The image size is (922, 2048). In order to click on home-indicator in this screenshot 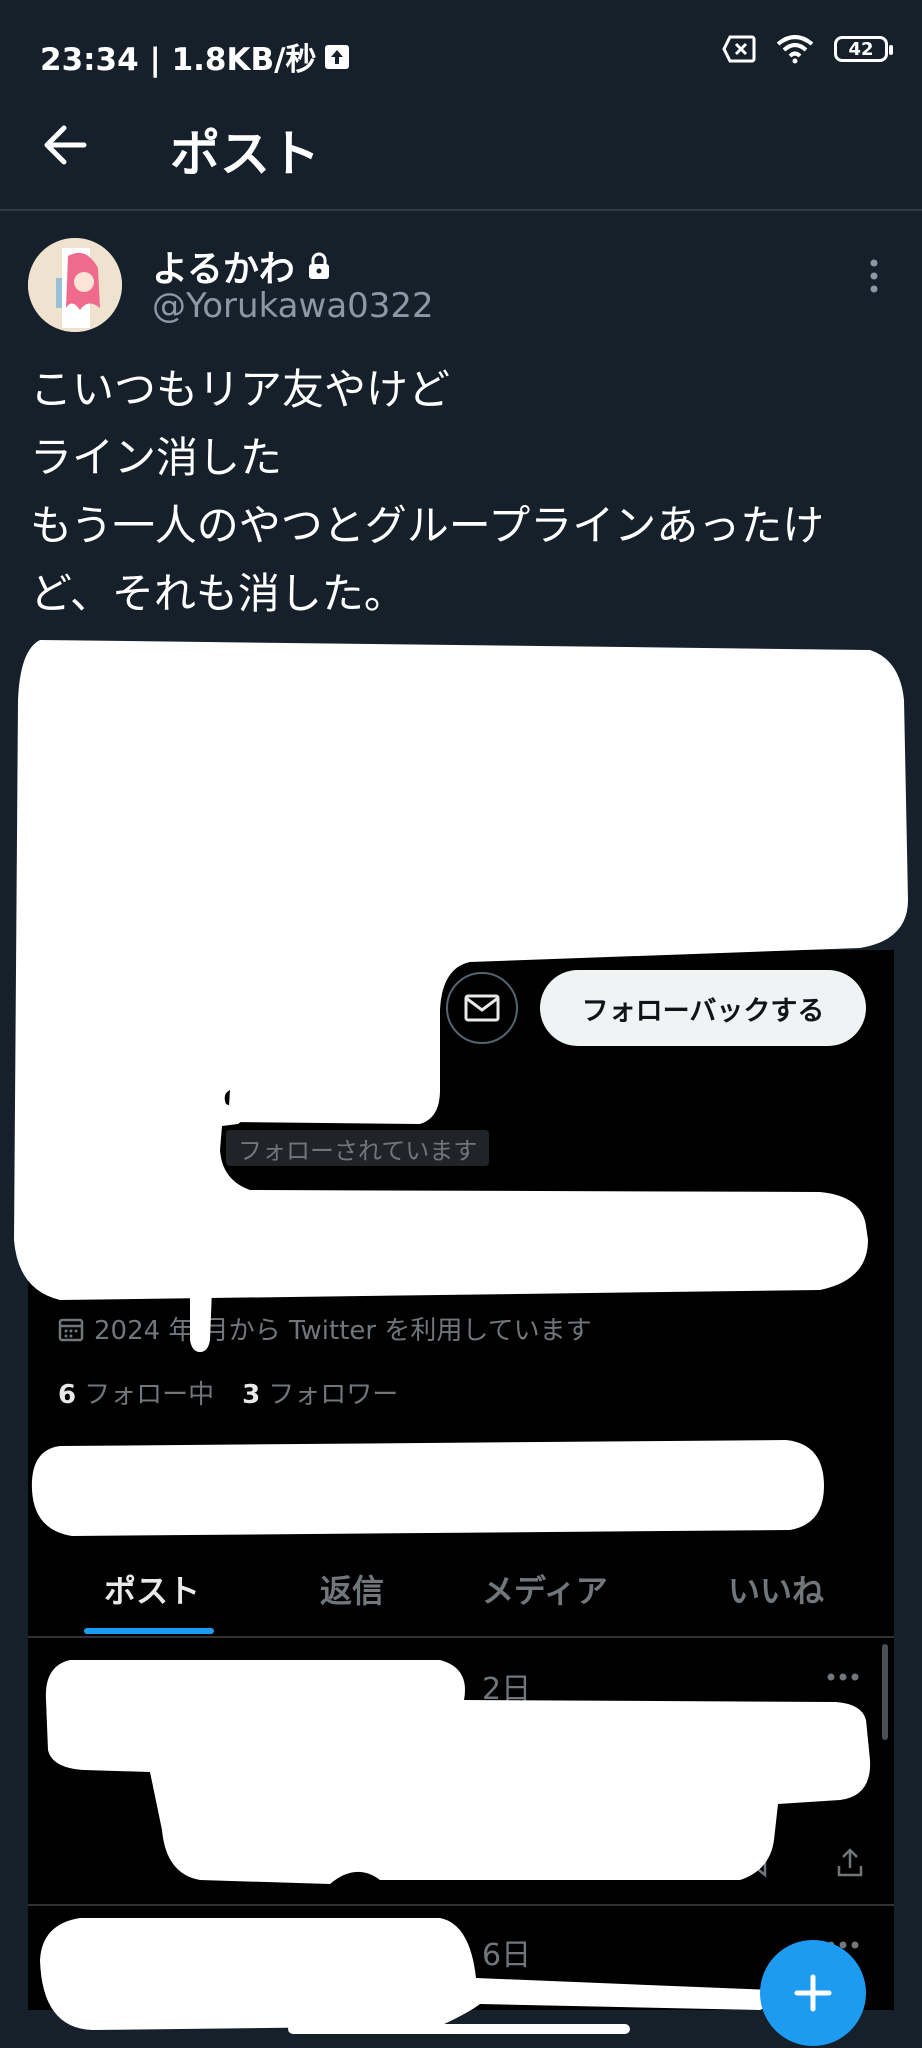, I will do `click(459, 2029)`.